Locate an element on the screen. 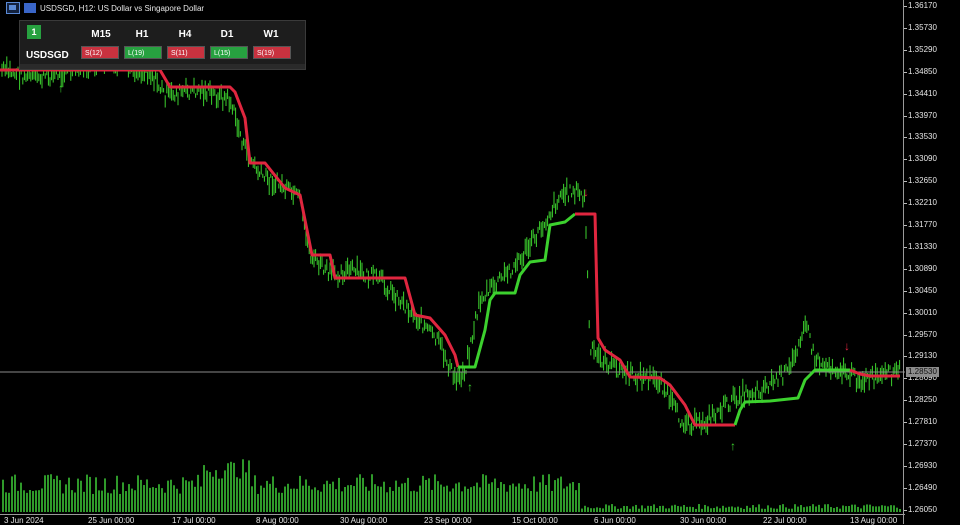 The height and width of the screenshot is (525, 960). price-axis-label: 1.31770 is located at coordinates (932, 225).